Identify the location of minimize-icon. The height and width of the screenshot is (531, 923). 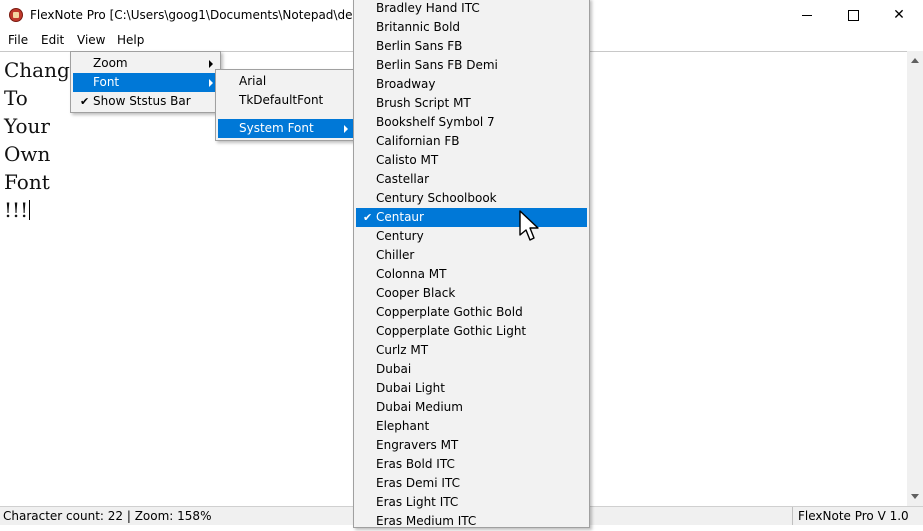
(807, 15).